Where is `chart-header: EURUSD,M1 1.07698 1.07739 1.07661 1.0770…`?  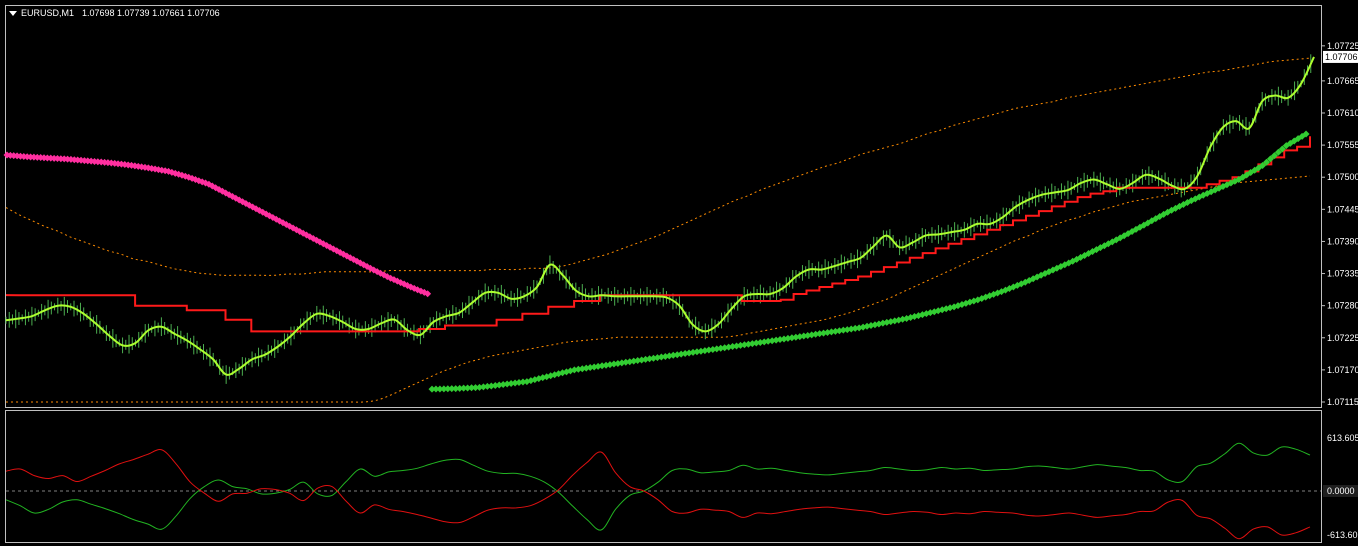 chart-header: EURUSD,M1 1.07698 1.07739 1.07661 1.0770… is located at coordinates (114, 13).